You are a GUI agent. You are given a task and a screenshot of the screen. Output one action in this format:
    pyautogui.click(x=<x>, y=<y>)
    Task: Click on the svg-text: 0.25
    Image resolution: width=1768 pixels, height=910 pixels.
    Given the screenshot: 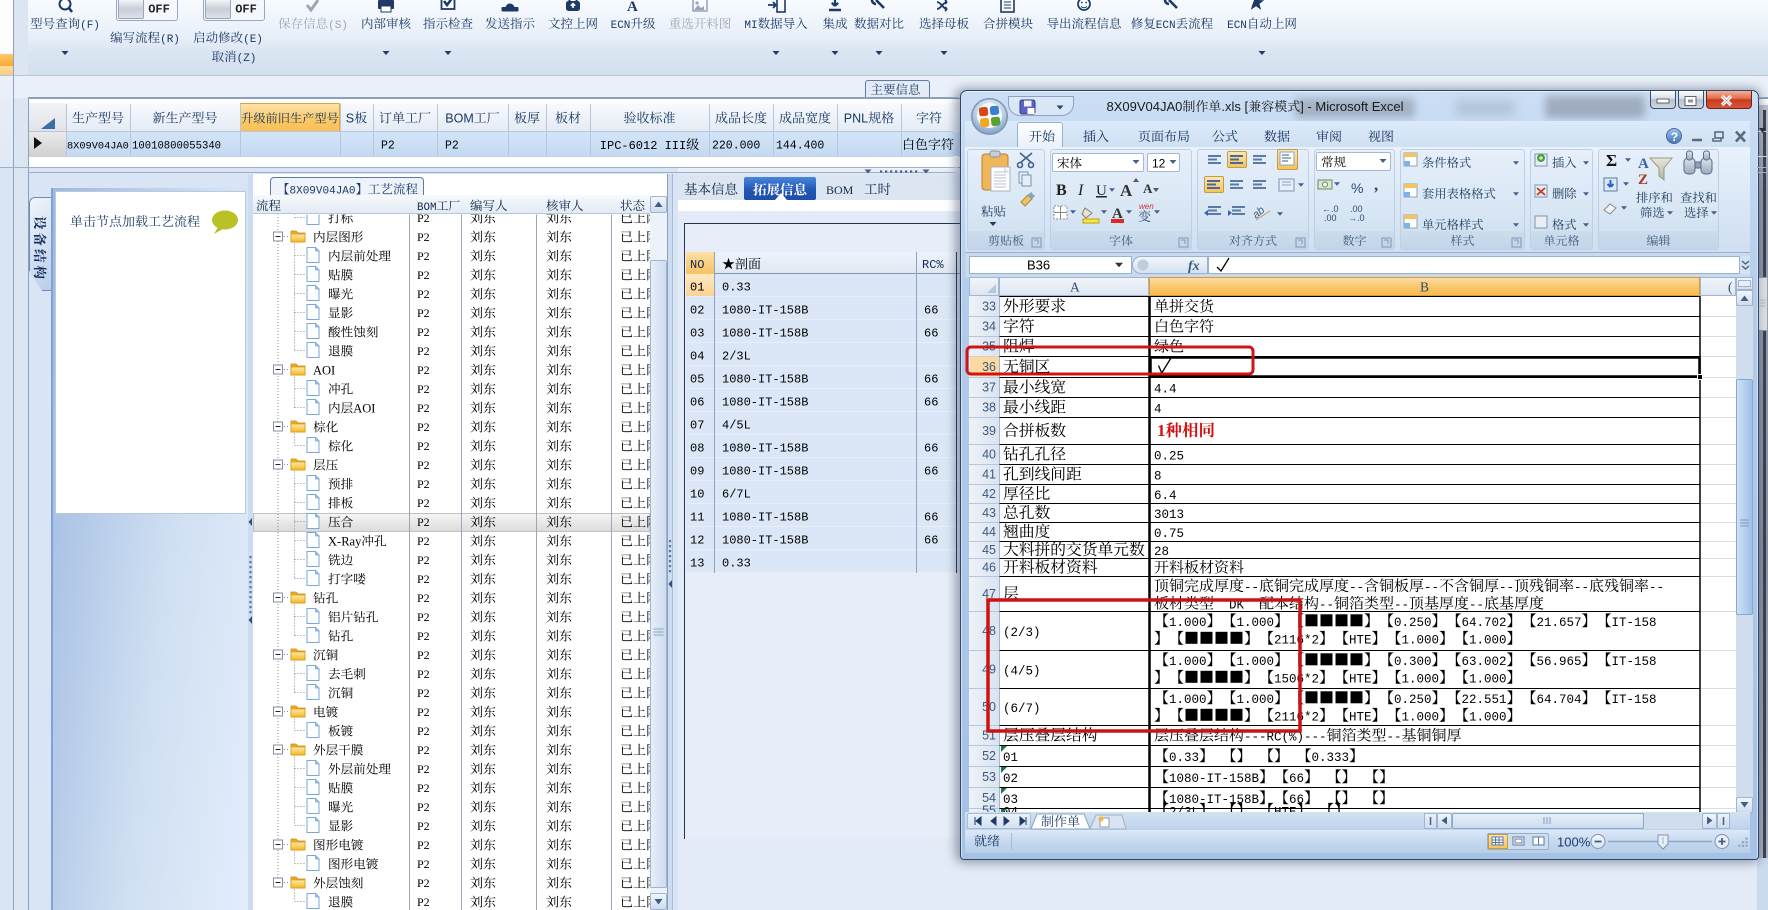 What is the action you would take?
    pyautogui.click(x=1169, y=457)
    